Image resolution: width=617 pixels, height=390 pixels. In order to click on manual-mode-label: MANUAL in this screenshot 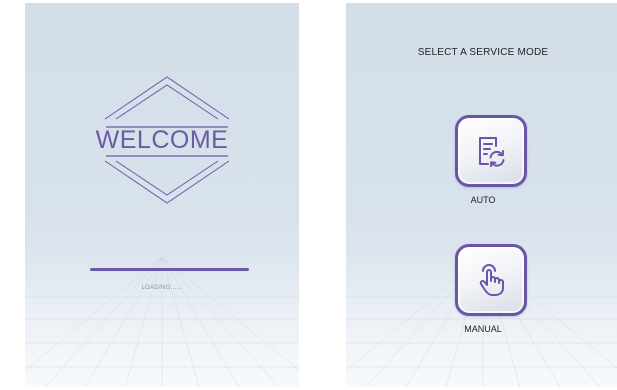, I will do `click(483, 329)`.